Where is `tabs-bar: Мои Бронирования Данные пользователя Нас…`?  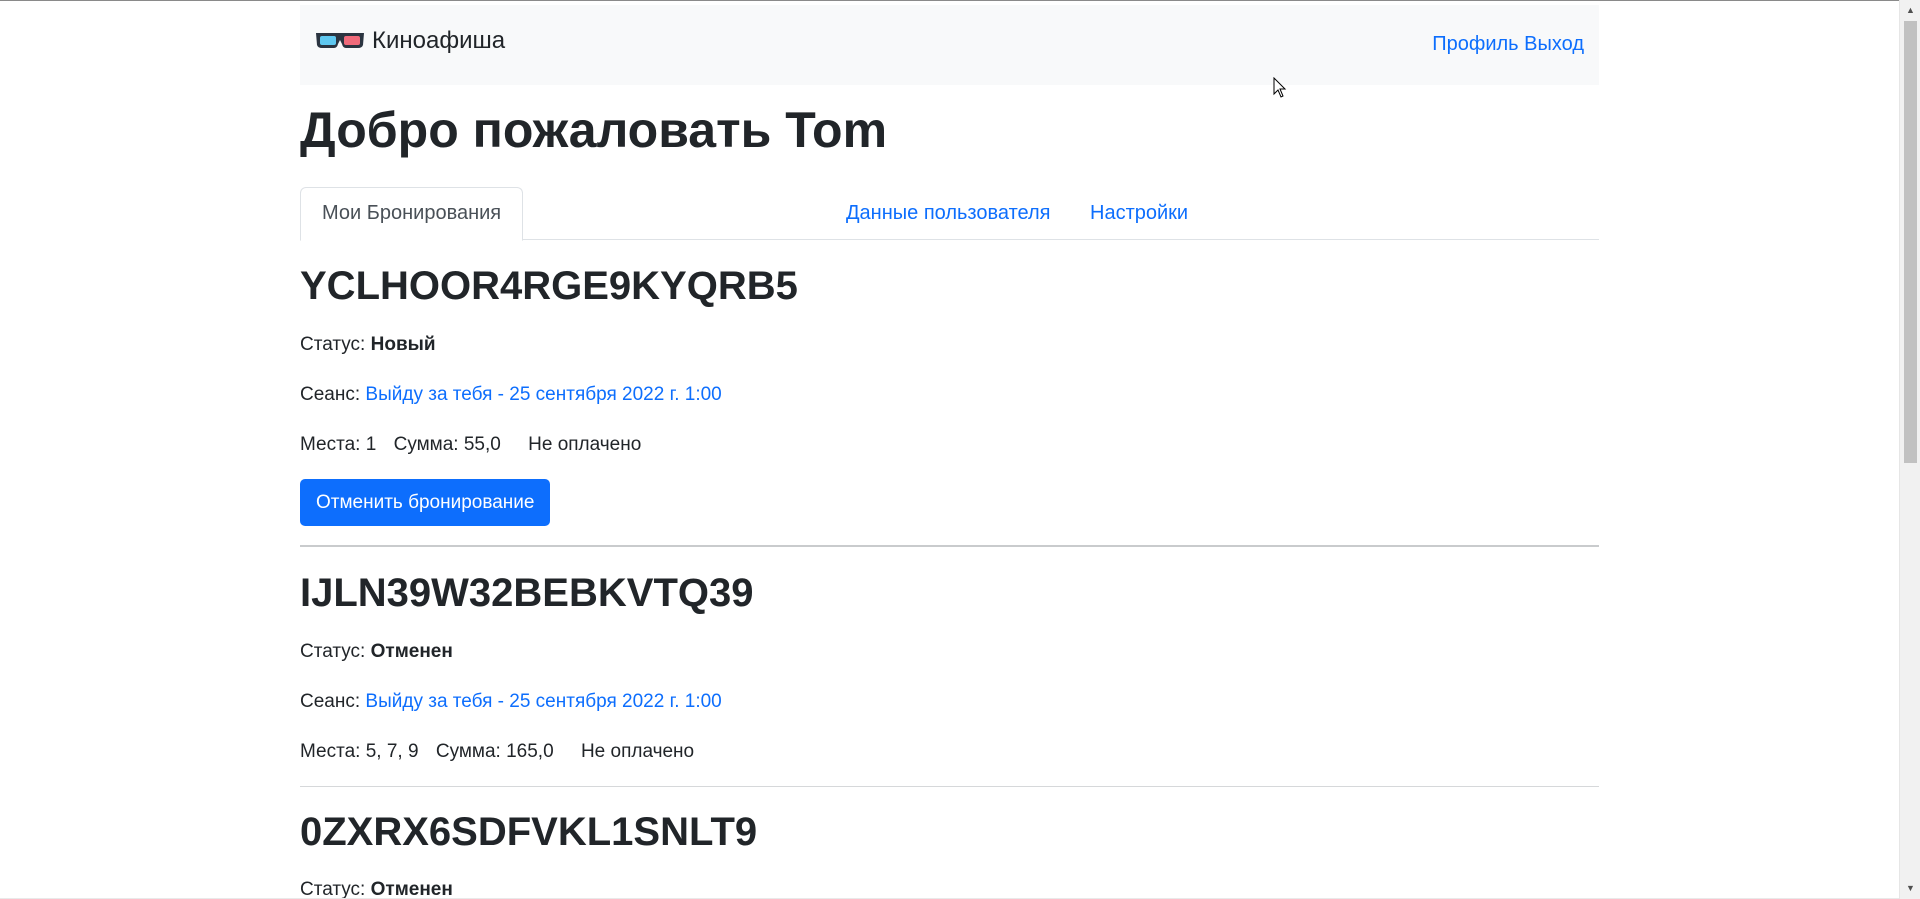
tabs-bar: Мои Бронирования Данные пользователя Нас… is located at coordinates (949, 214).